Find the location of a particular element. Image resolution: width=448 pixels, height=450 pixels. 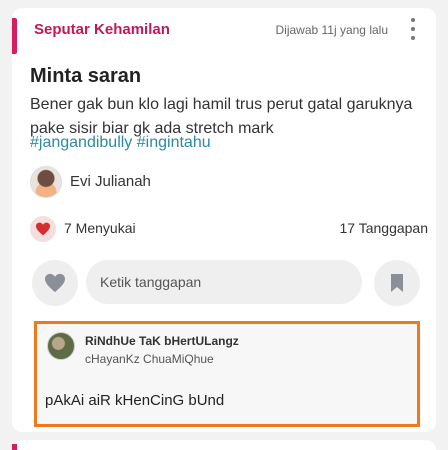

category-label: Seputar Kehamilan is located at coordinates (102, 29).